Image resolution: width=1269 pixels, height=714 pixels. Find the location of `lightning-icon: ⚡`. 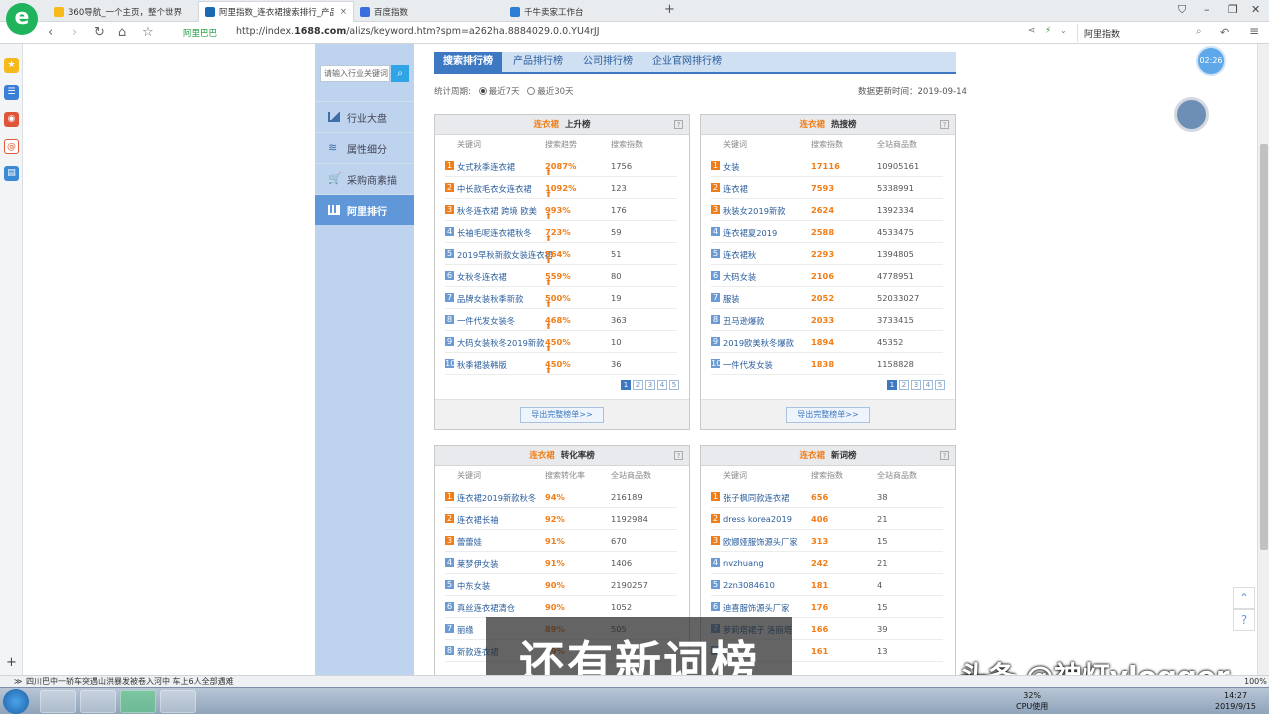

lightning-icon: ⚡ is located at coordinates (1048, 31).